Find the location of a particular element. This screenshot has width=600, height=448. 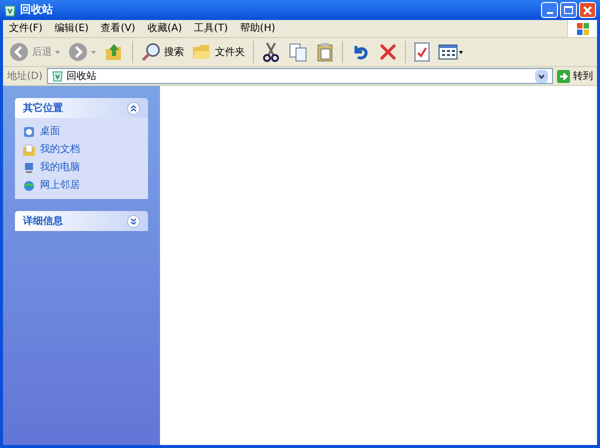

folder-document-icon is located at coordinates (29, 150).